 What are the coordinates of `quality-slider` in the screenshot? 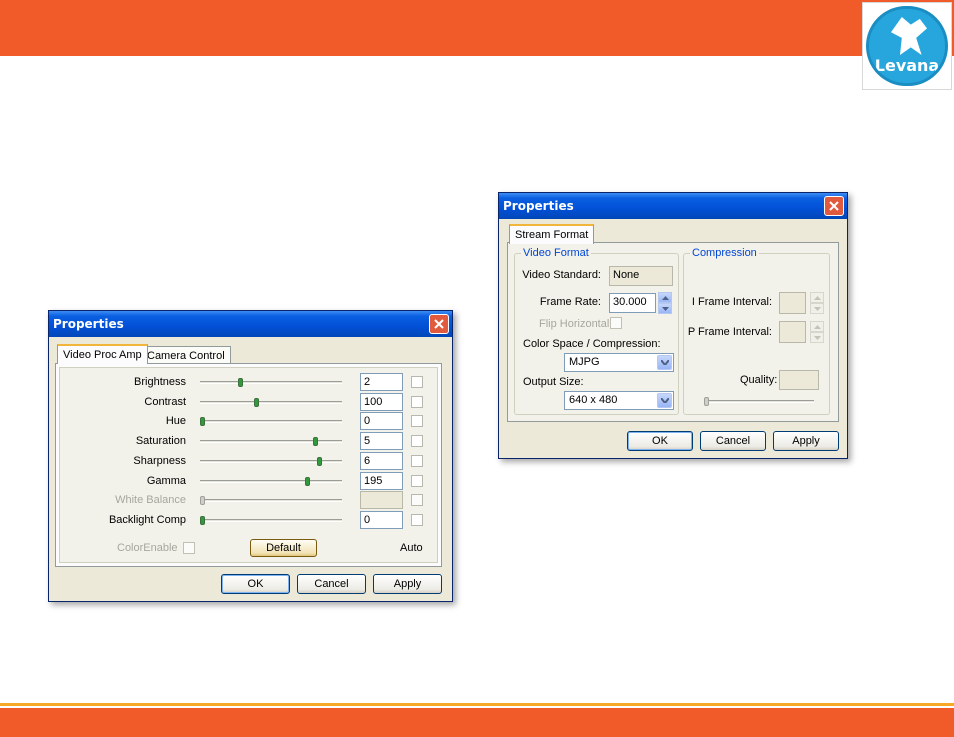 It's located at (759, 401).